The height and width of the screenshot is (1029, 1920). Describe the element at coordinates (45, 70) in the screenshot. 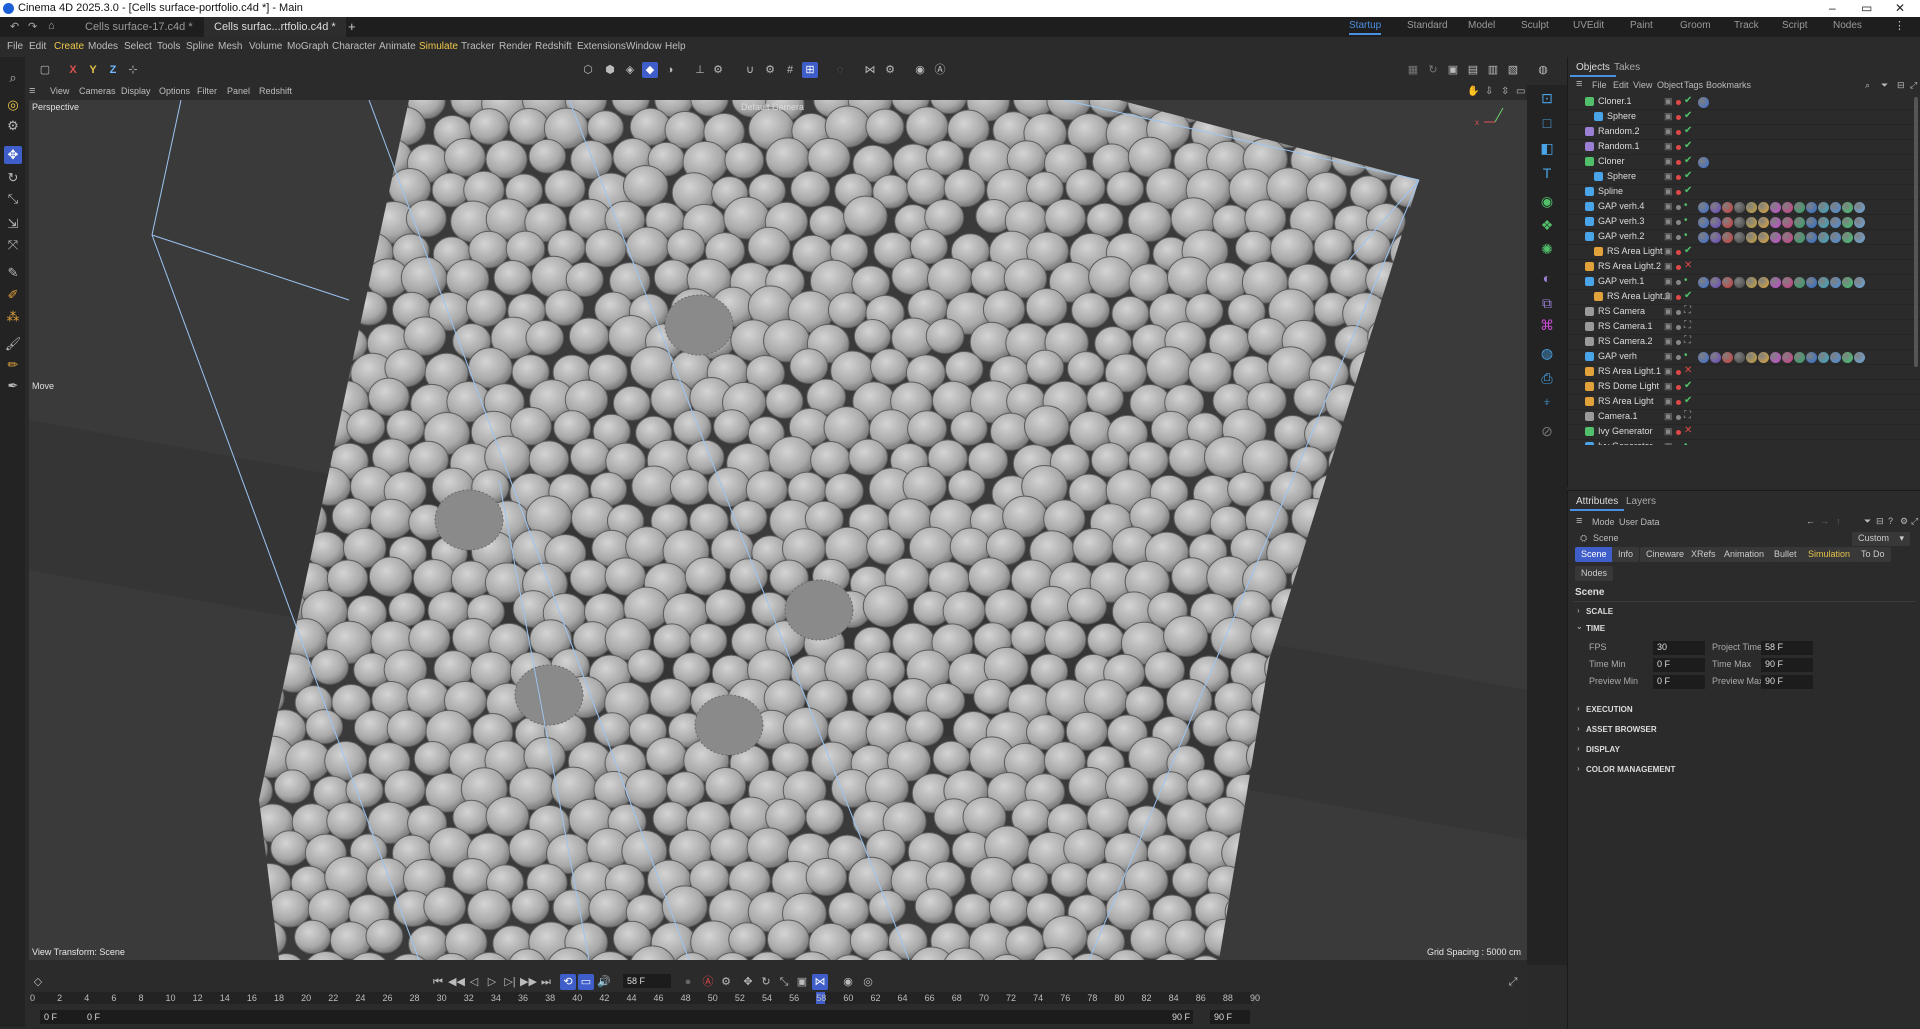

I see `make-editable-icon: ▢` at that location.